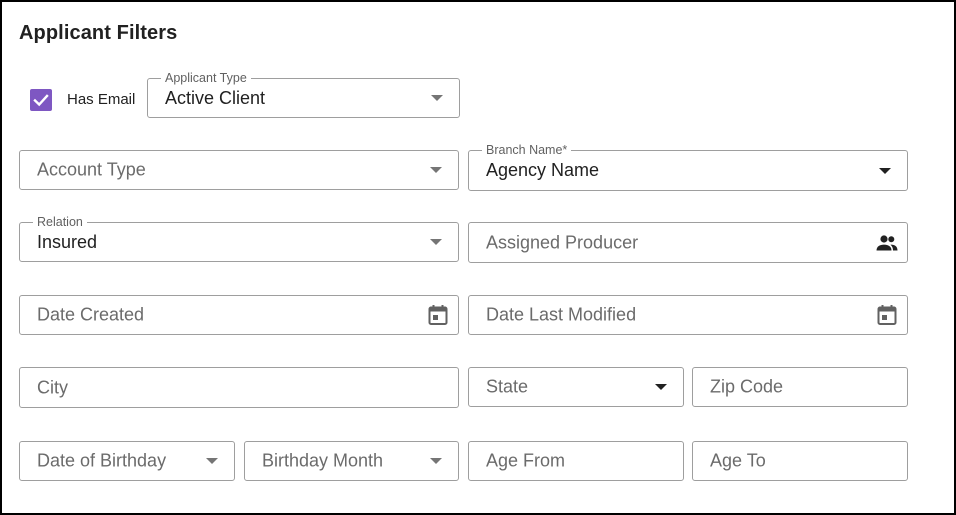  Describe the element at coordinates (526, 460) in the screenshot. I see `age-from-placeholder: Age From` at that location.